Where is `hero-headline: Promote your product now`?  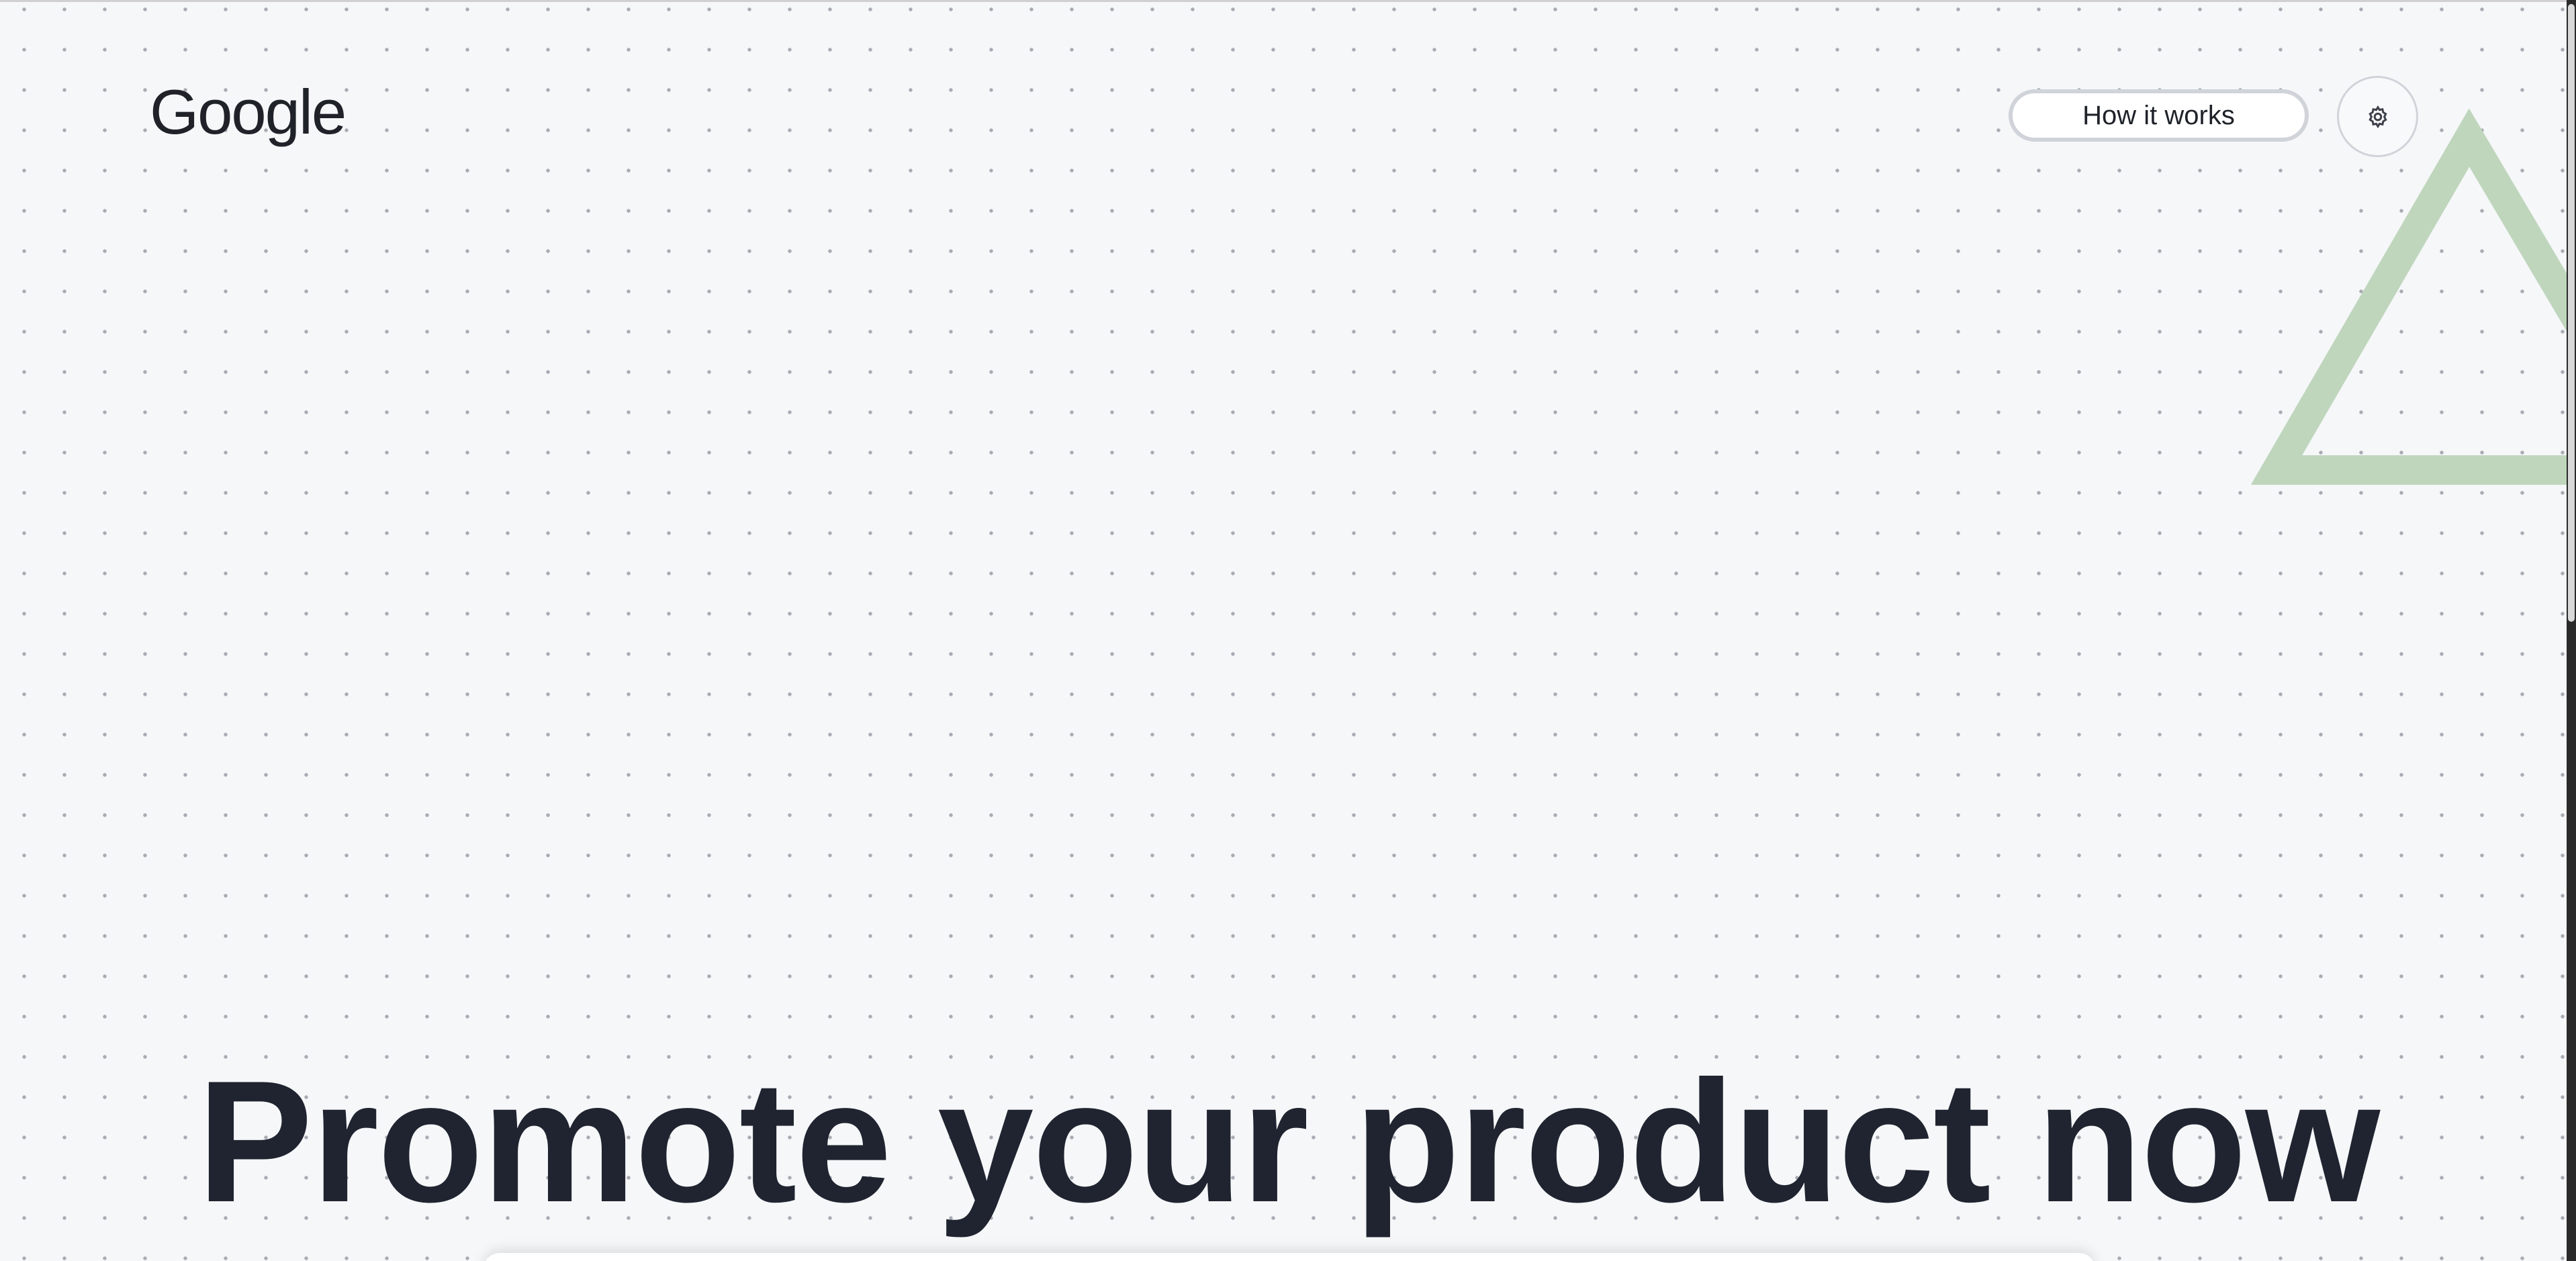 hero-headline: Promote your product now is located at coordinates (1289, 1141).